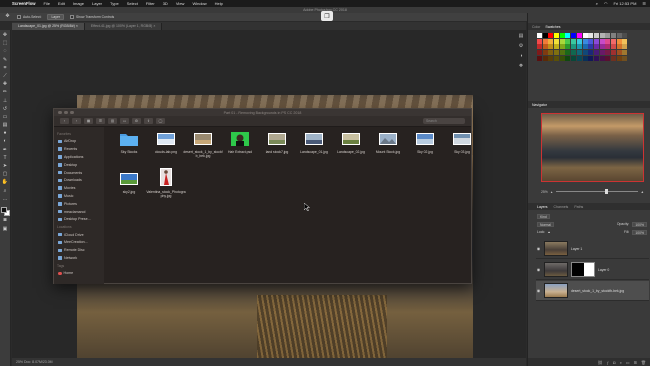 This screenshot has width=650, height=366. Describe the element at coordinates (29, 17) in the screenshot. I see `auto-select-checkbox: Auto-Select:` at that location.